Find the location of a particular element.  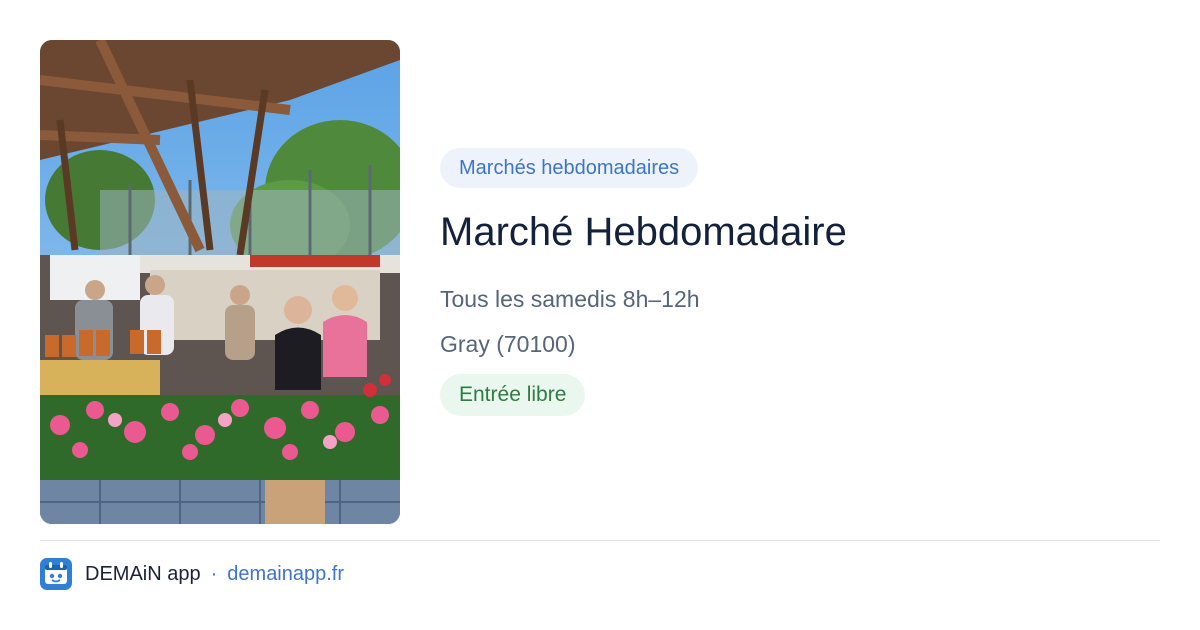

demain-app-logo-icon is located at coordinates (56, 574).